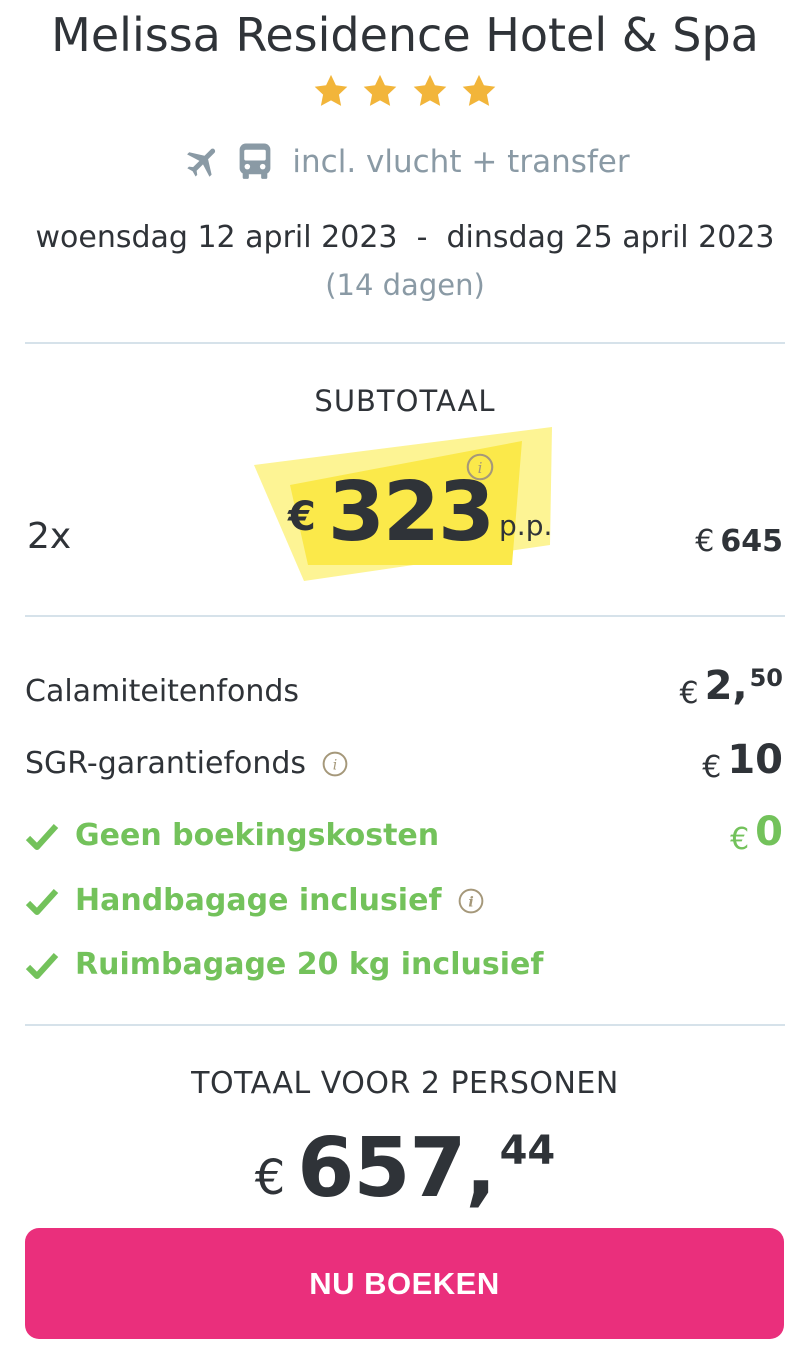  What do you see at coordinates (461, 162) in the screenshot?
I see `included-services-text: incl. vlucht + transfer` at bounding box center [461, 162].